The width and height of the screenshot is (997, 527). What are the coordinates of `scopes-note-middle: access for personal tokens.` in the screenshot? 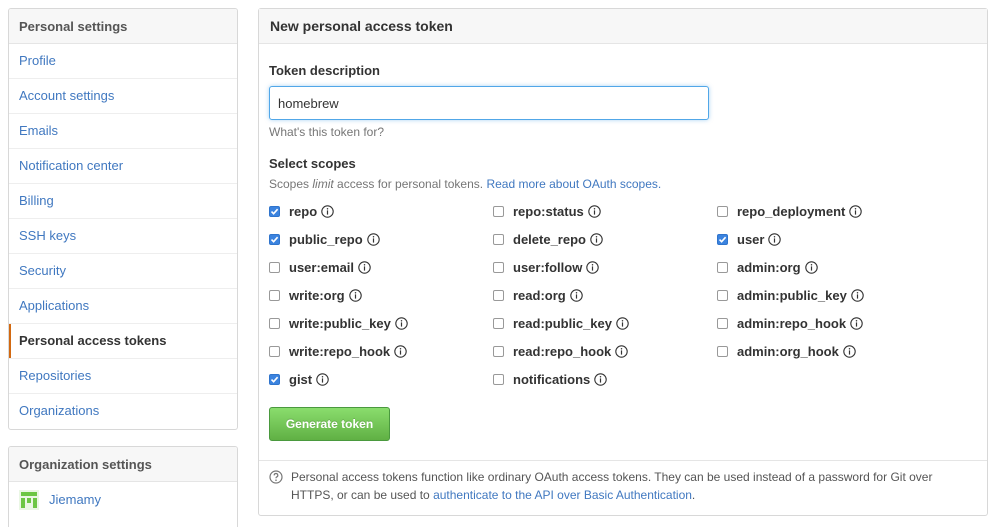 It's located at (410, 184).